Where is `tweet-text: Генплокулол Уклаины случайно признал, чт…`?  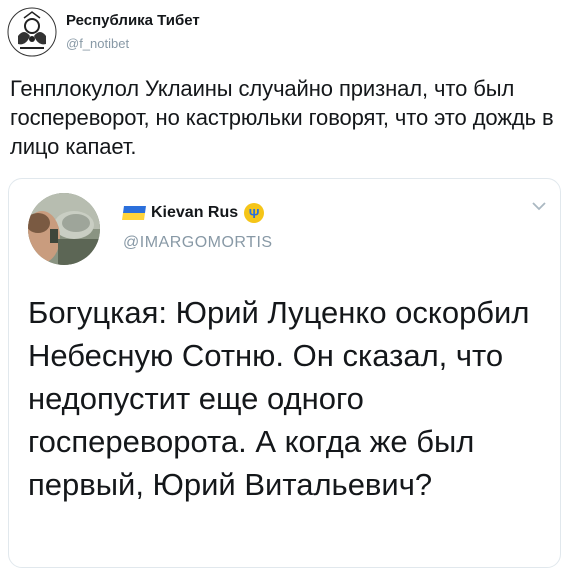 tweet-text: Генплокулол Уклаины случайно признал, чт… is located at coordinates (285, 117).